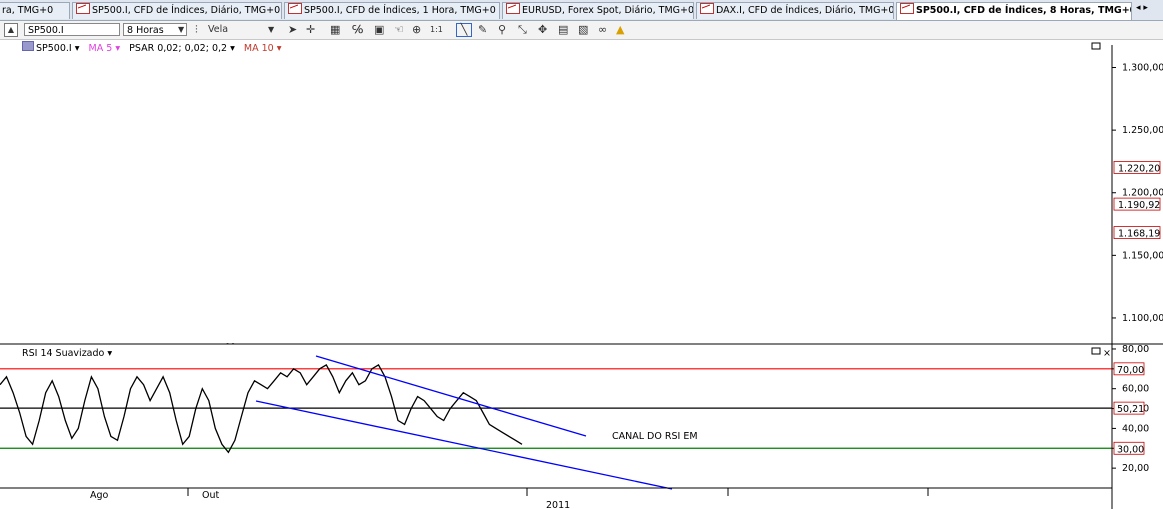  I want to click on tab-5-label: SP500.I, CFD de Índices, 8 Horas, TMG+0, so click(1024, 10).